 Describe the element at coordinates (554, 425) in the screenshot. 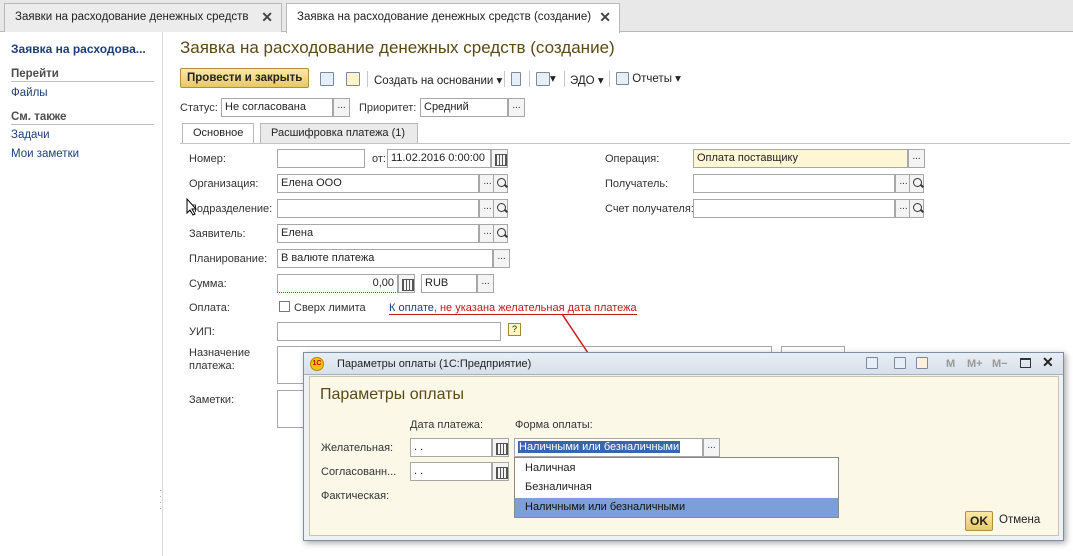

I see `payment-form-header: Форма оплаты:` at that location.